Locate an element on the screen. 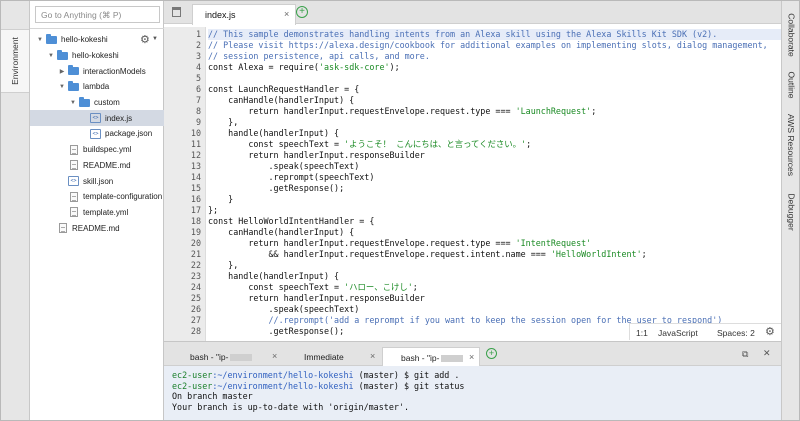 The height and width of the screenshot is (421, 800). line-number: 5 is located at coordinates (198, 78).